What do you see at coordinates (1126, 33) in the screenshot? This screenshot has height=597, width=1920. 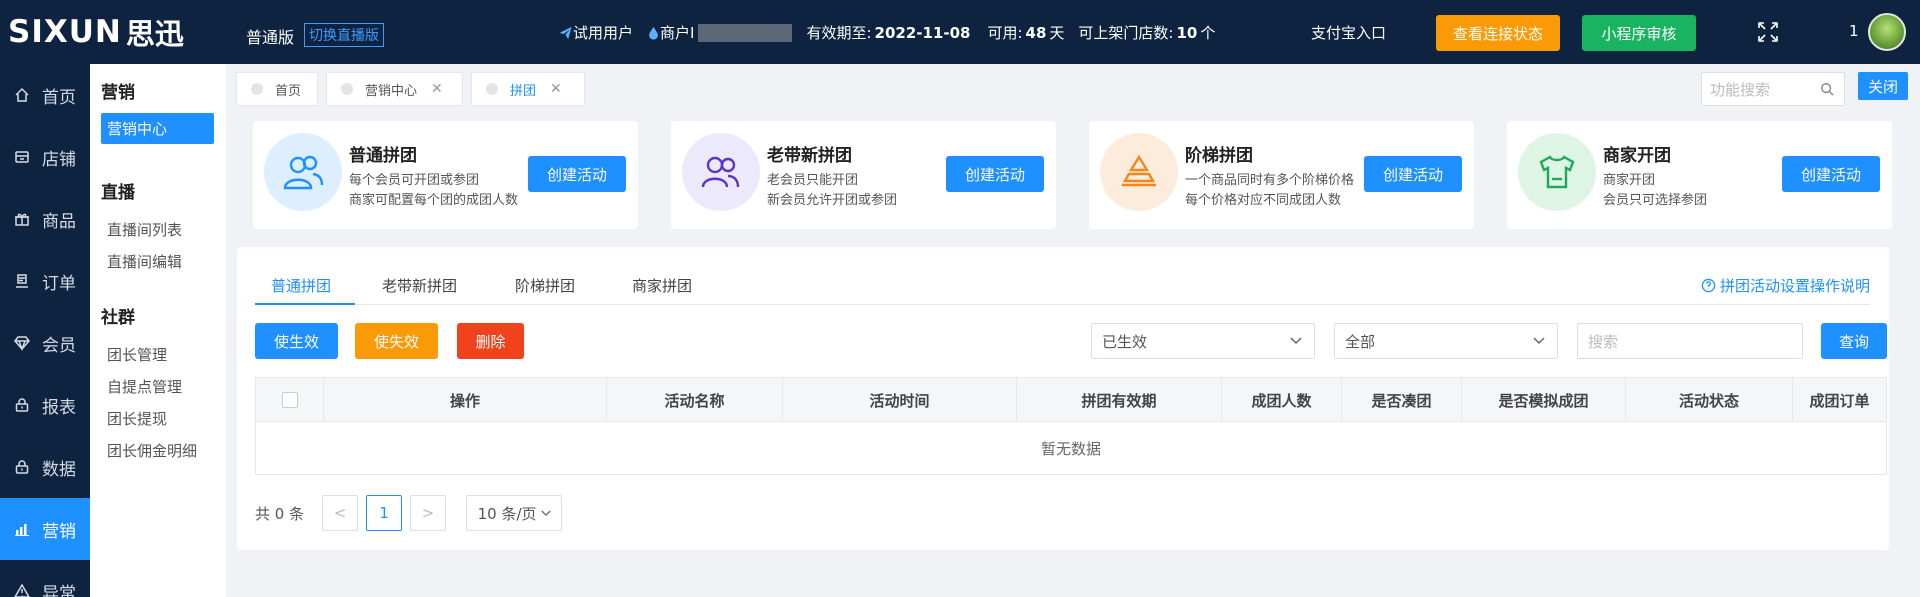 I see `stores-label: 可上架门店数:` at bounding box center [1126, 33].